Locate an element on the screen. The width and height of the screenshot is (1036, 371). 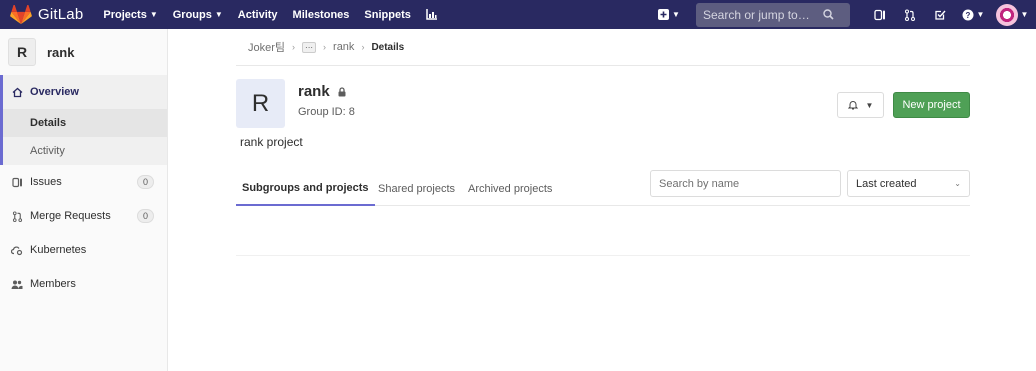
sidebar-item-kubernetes: Kubernetes is located at coordinates (83, 250).